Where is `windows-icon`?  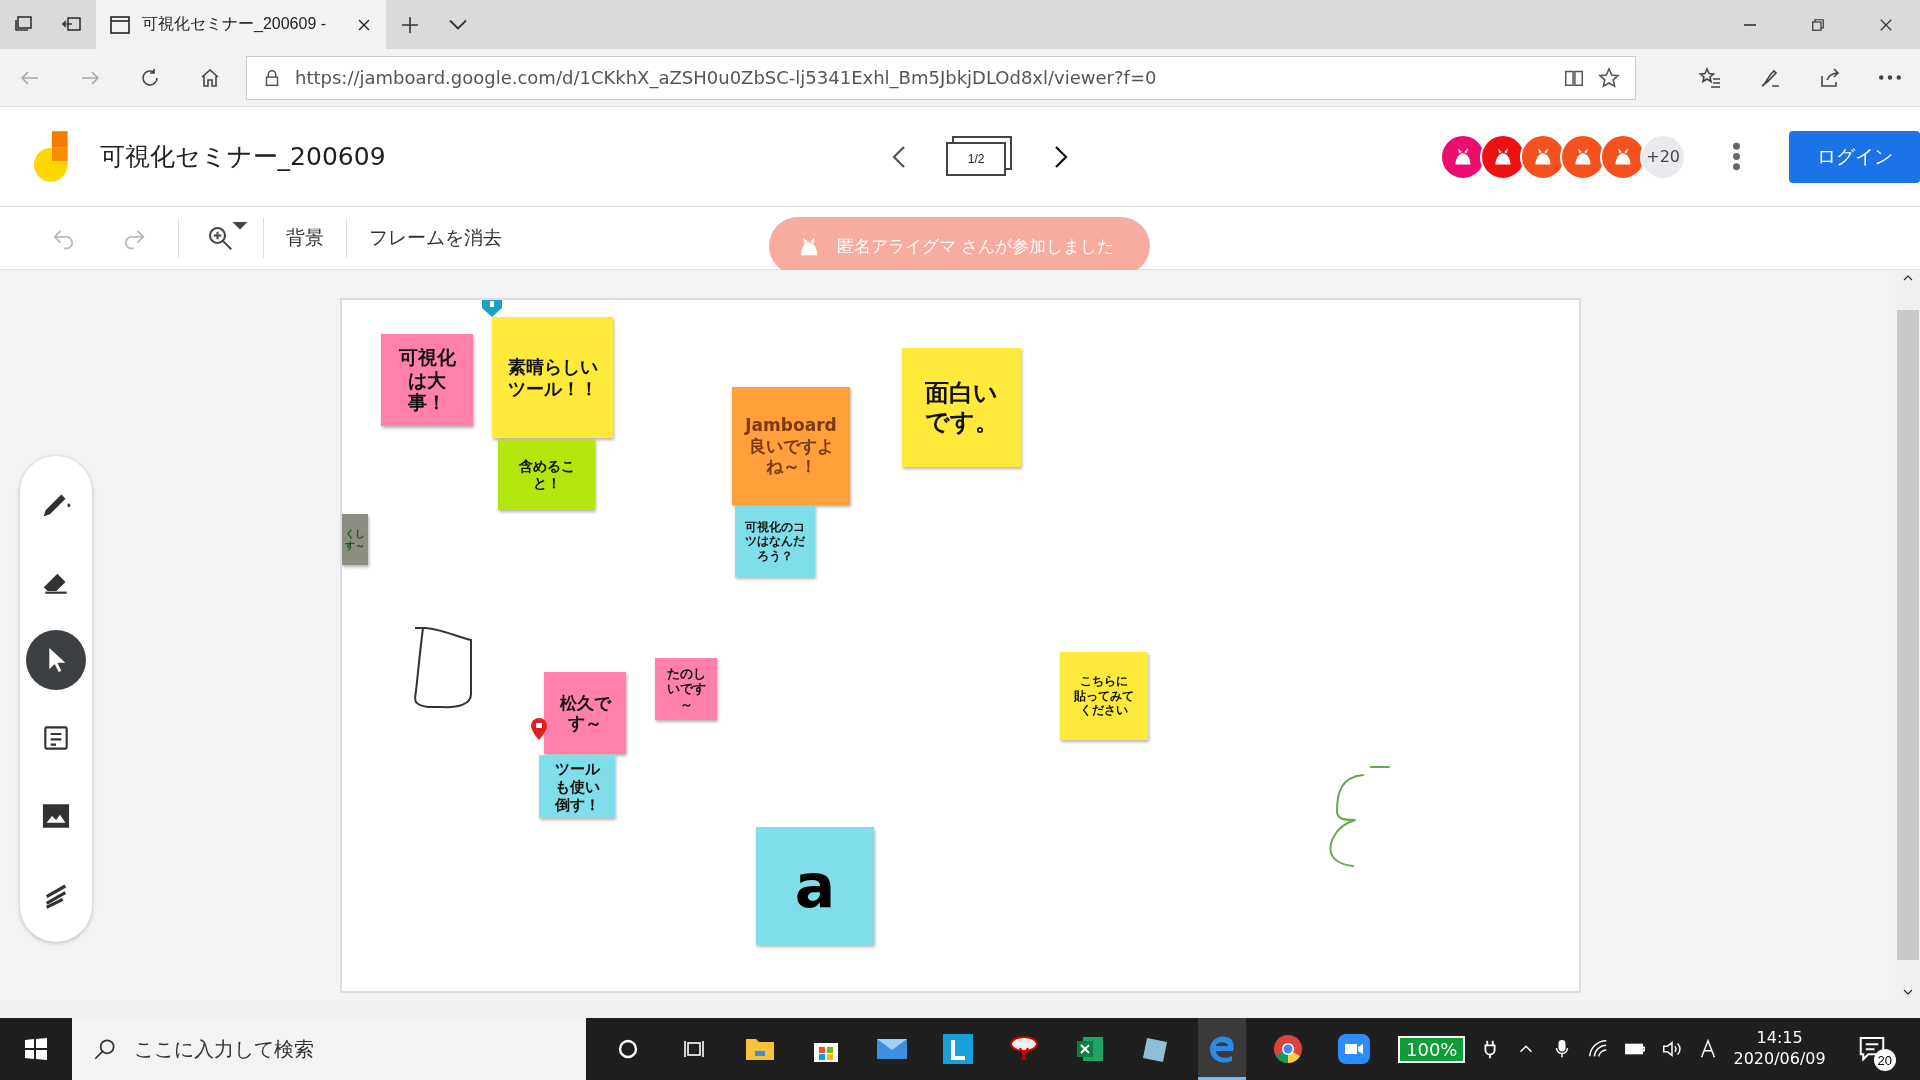 windows-icon is located at coordinates (36, 1049).